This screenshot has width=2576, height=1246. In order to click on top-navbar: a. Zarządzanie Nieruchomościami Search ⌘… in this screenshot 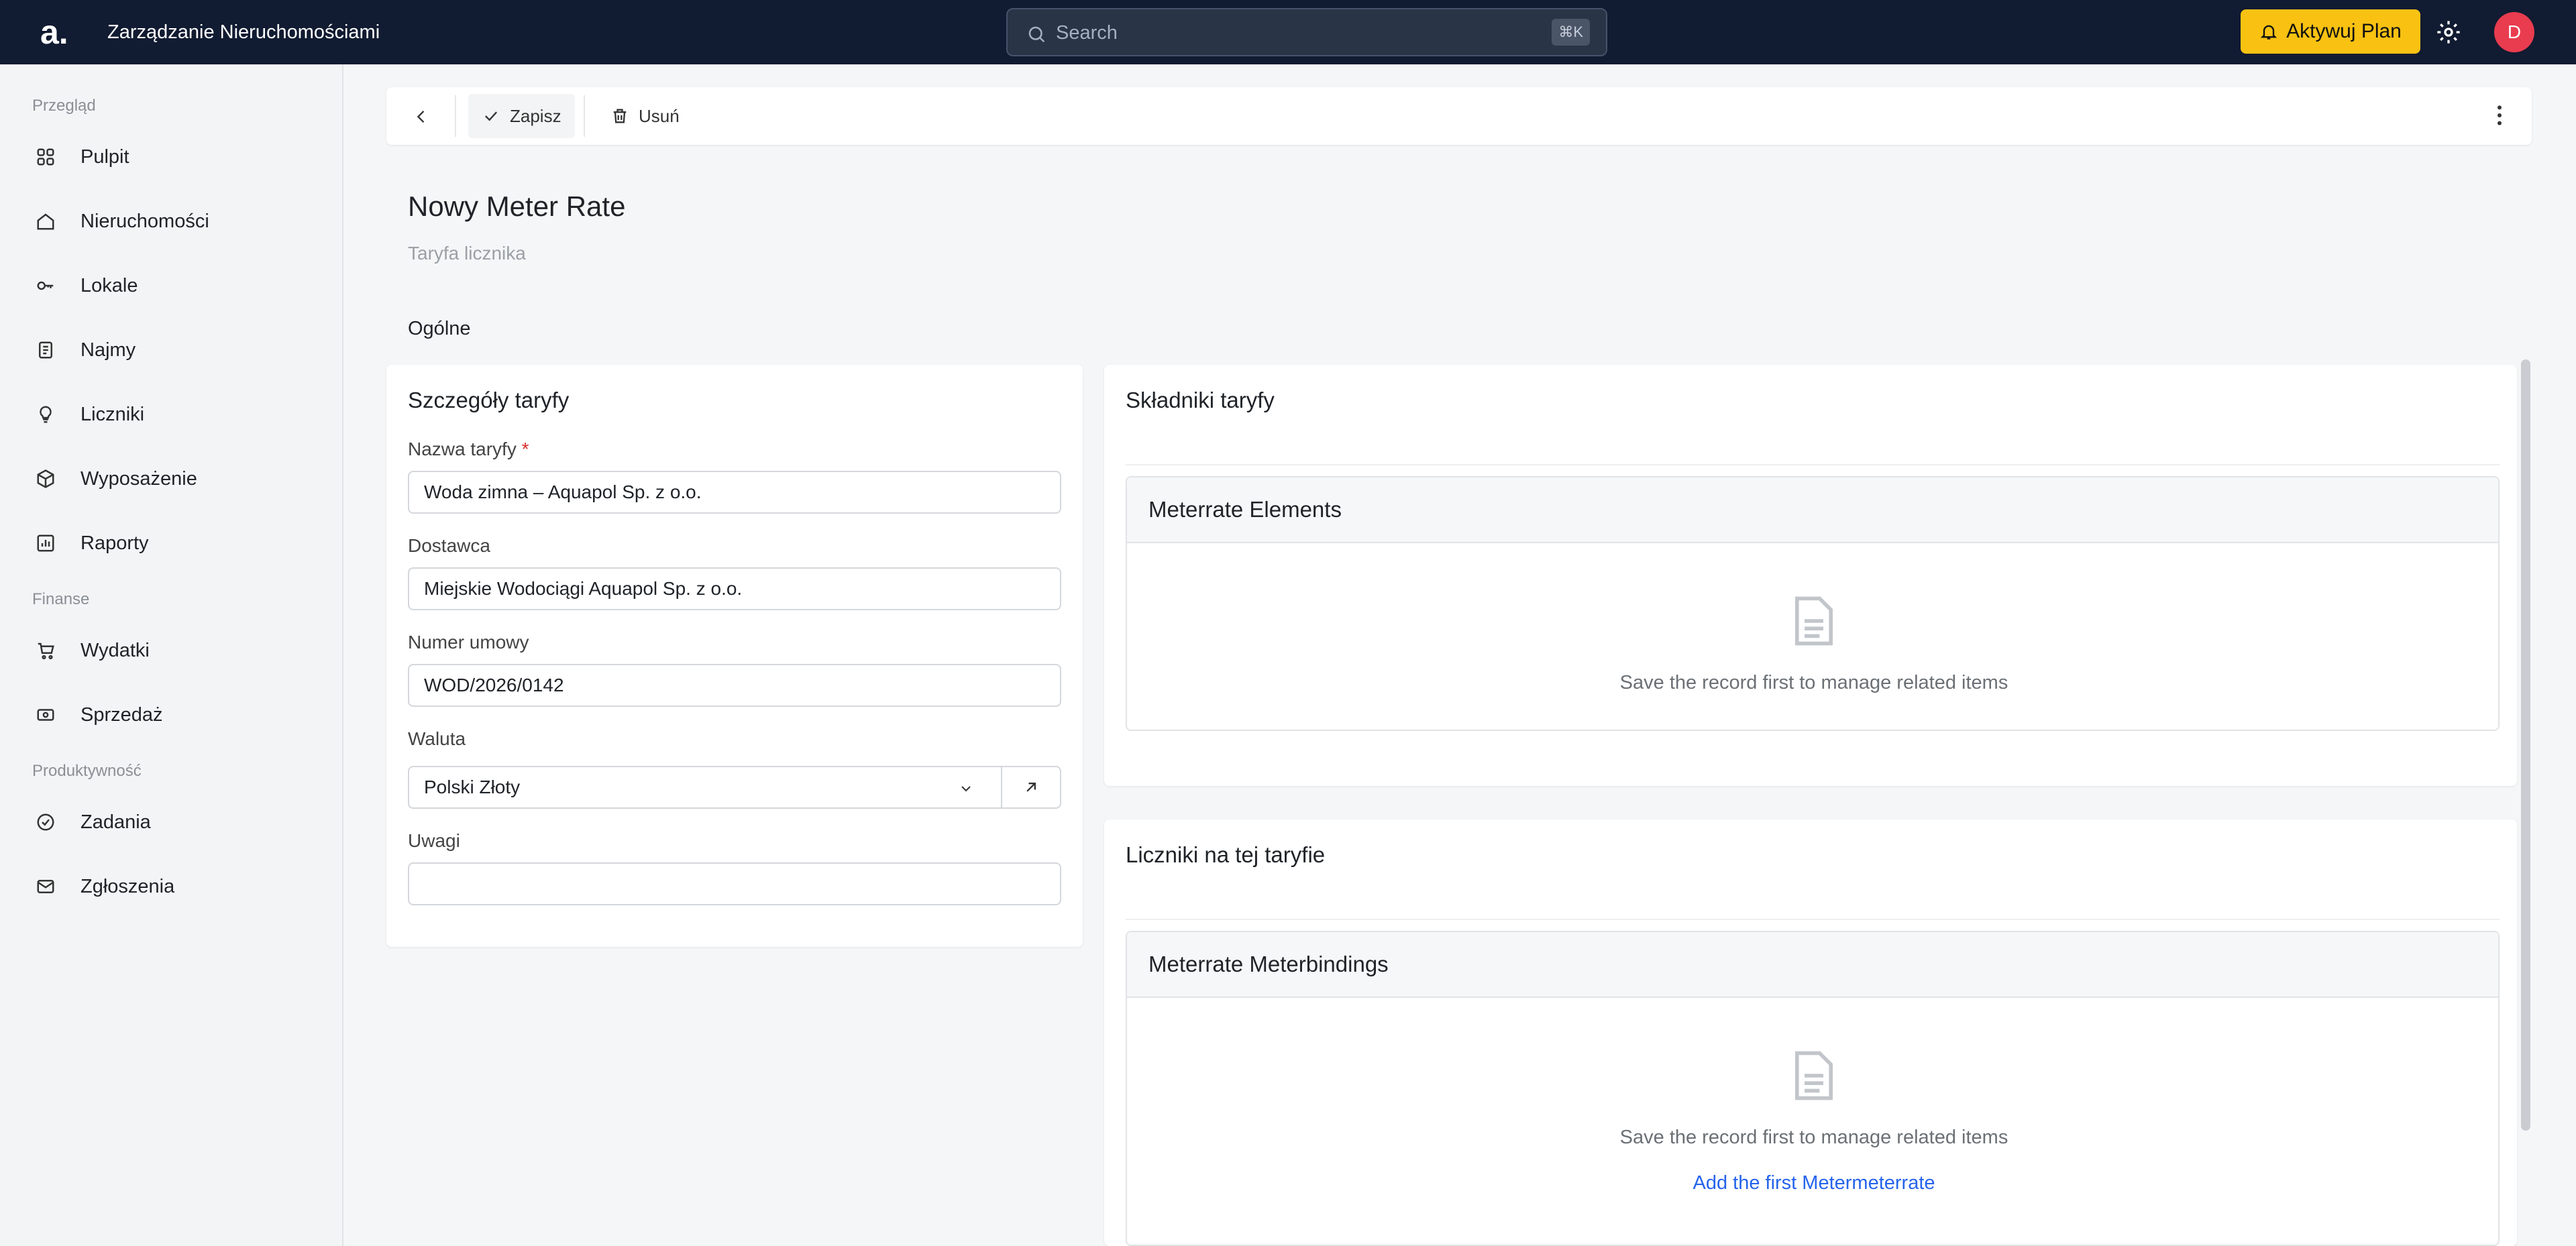, I will do `click(1288, 32)`.